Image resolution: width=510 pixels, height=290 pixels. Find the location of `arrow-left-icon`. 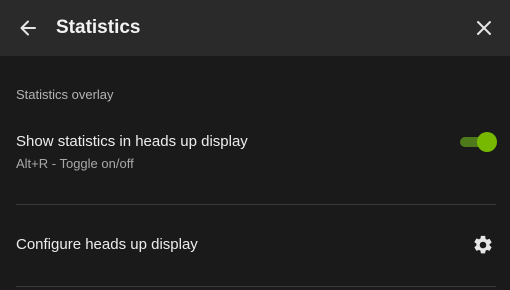

arrow-left-icon is located at coordinates (28, 28).